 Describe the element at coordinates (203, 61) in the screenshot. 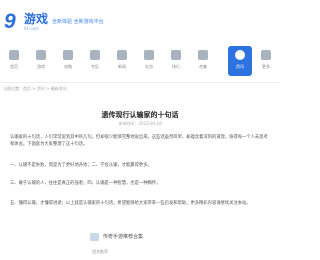

I see `nav-item-collection: 合集` at that location.